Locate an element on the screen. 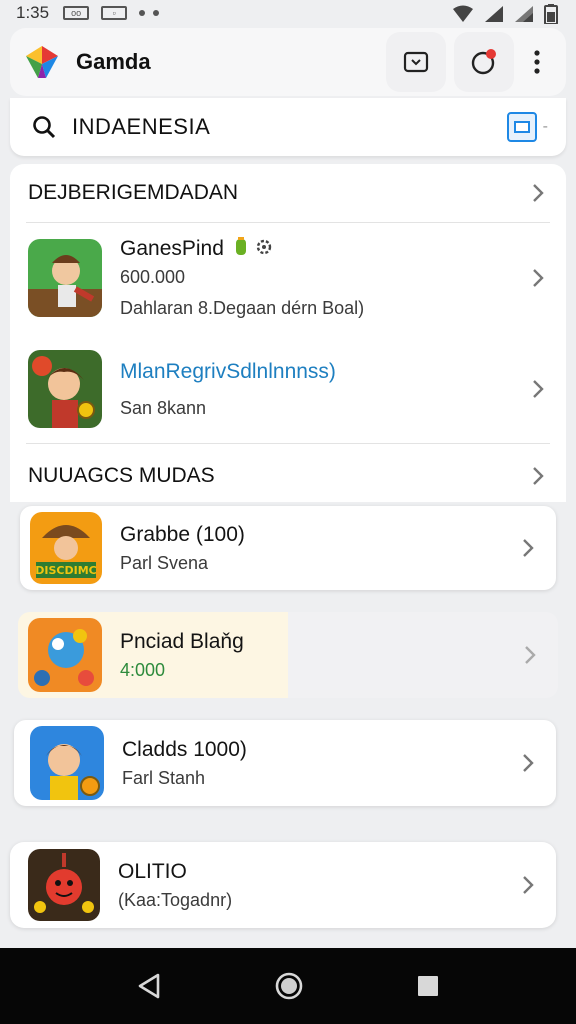  gear-icon is located at coordinates (263, 247).